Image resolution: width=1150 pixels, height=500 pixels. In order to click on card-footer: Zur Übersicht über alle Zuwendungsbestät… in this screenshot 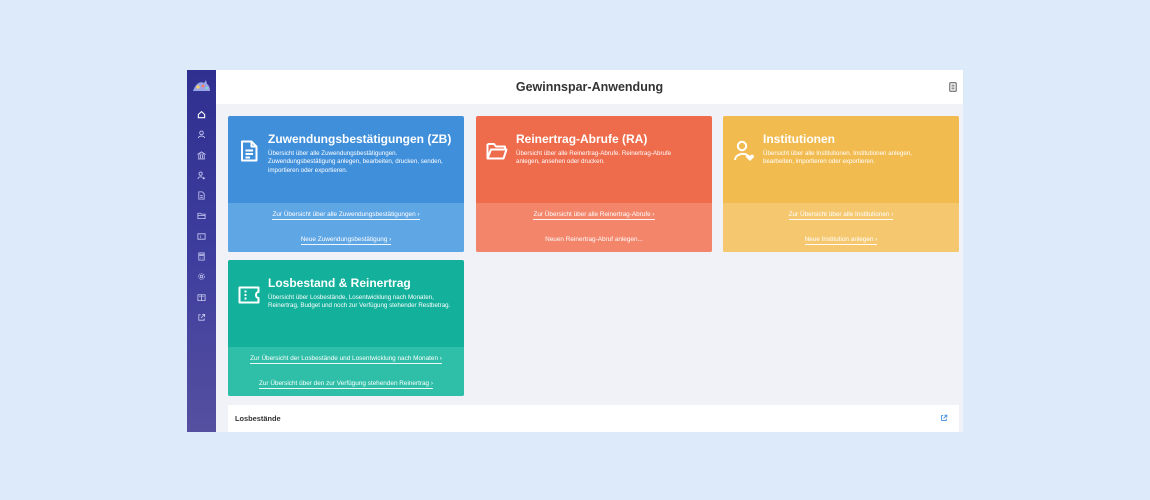, I will do `click(346, 227)`.